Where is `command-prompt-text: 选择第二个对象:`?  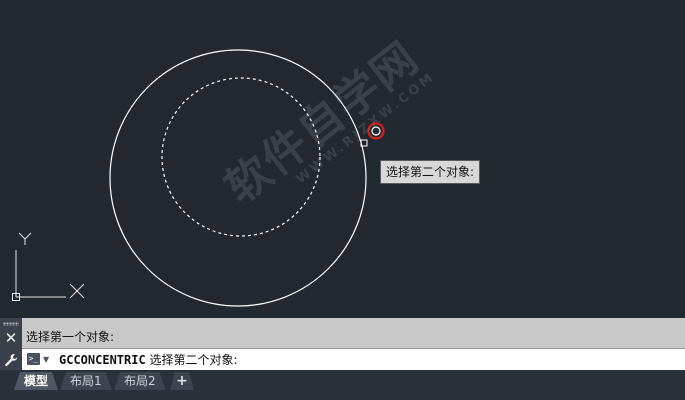 command-prompt-text: 选择第二个对象: is located at coordinates (193, 360).